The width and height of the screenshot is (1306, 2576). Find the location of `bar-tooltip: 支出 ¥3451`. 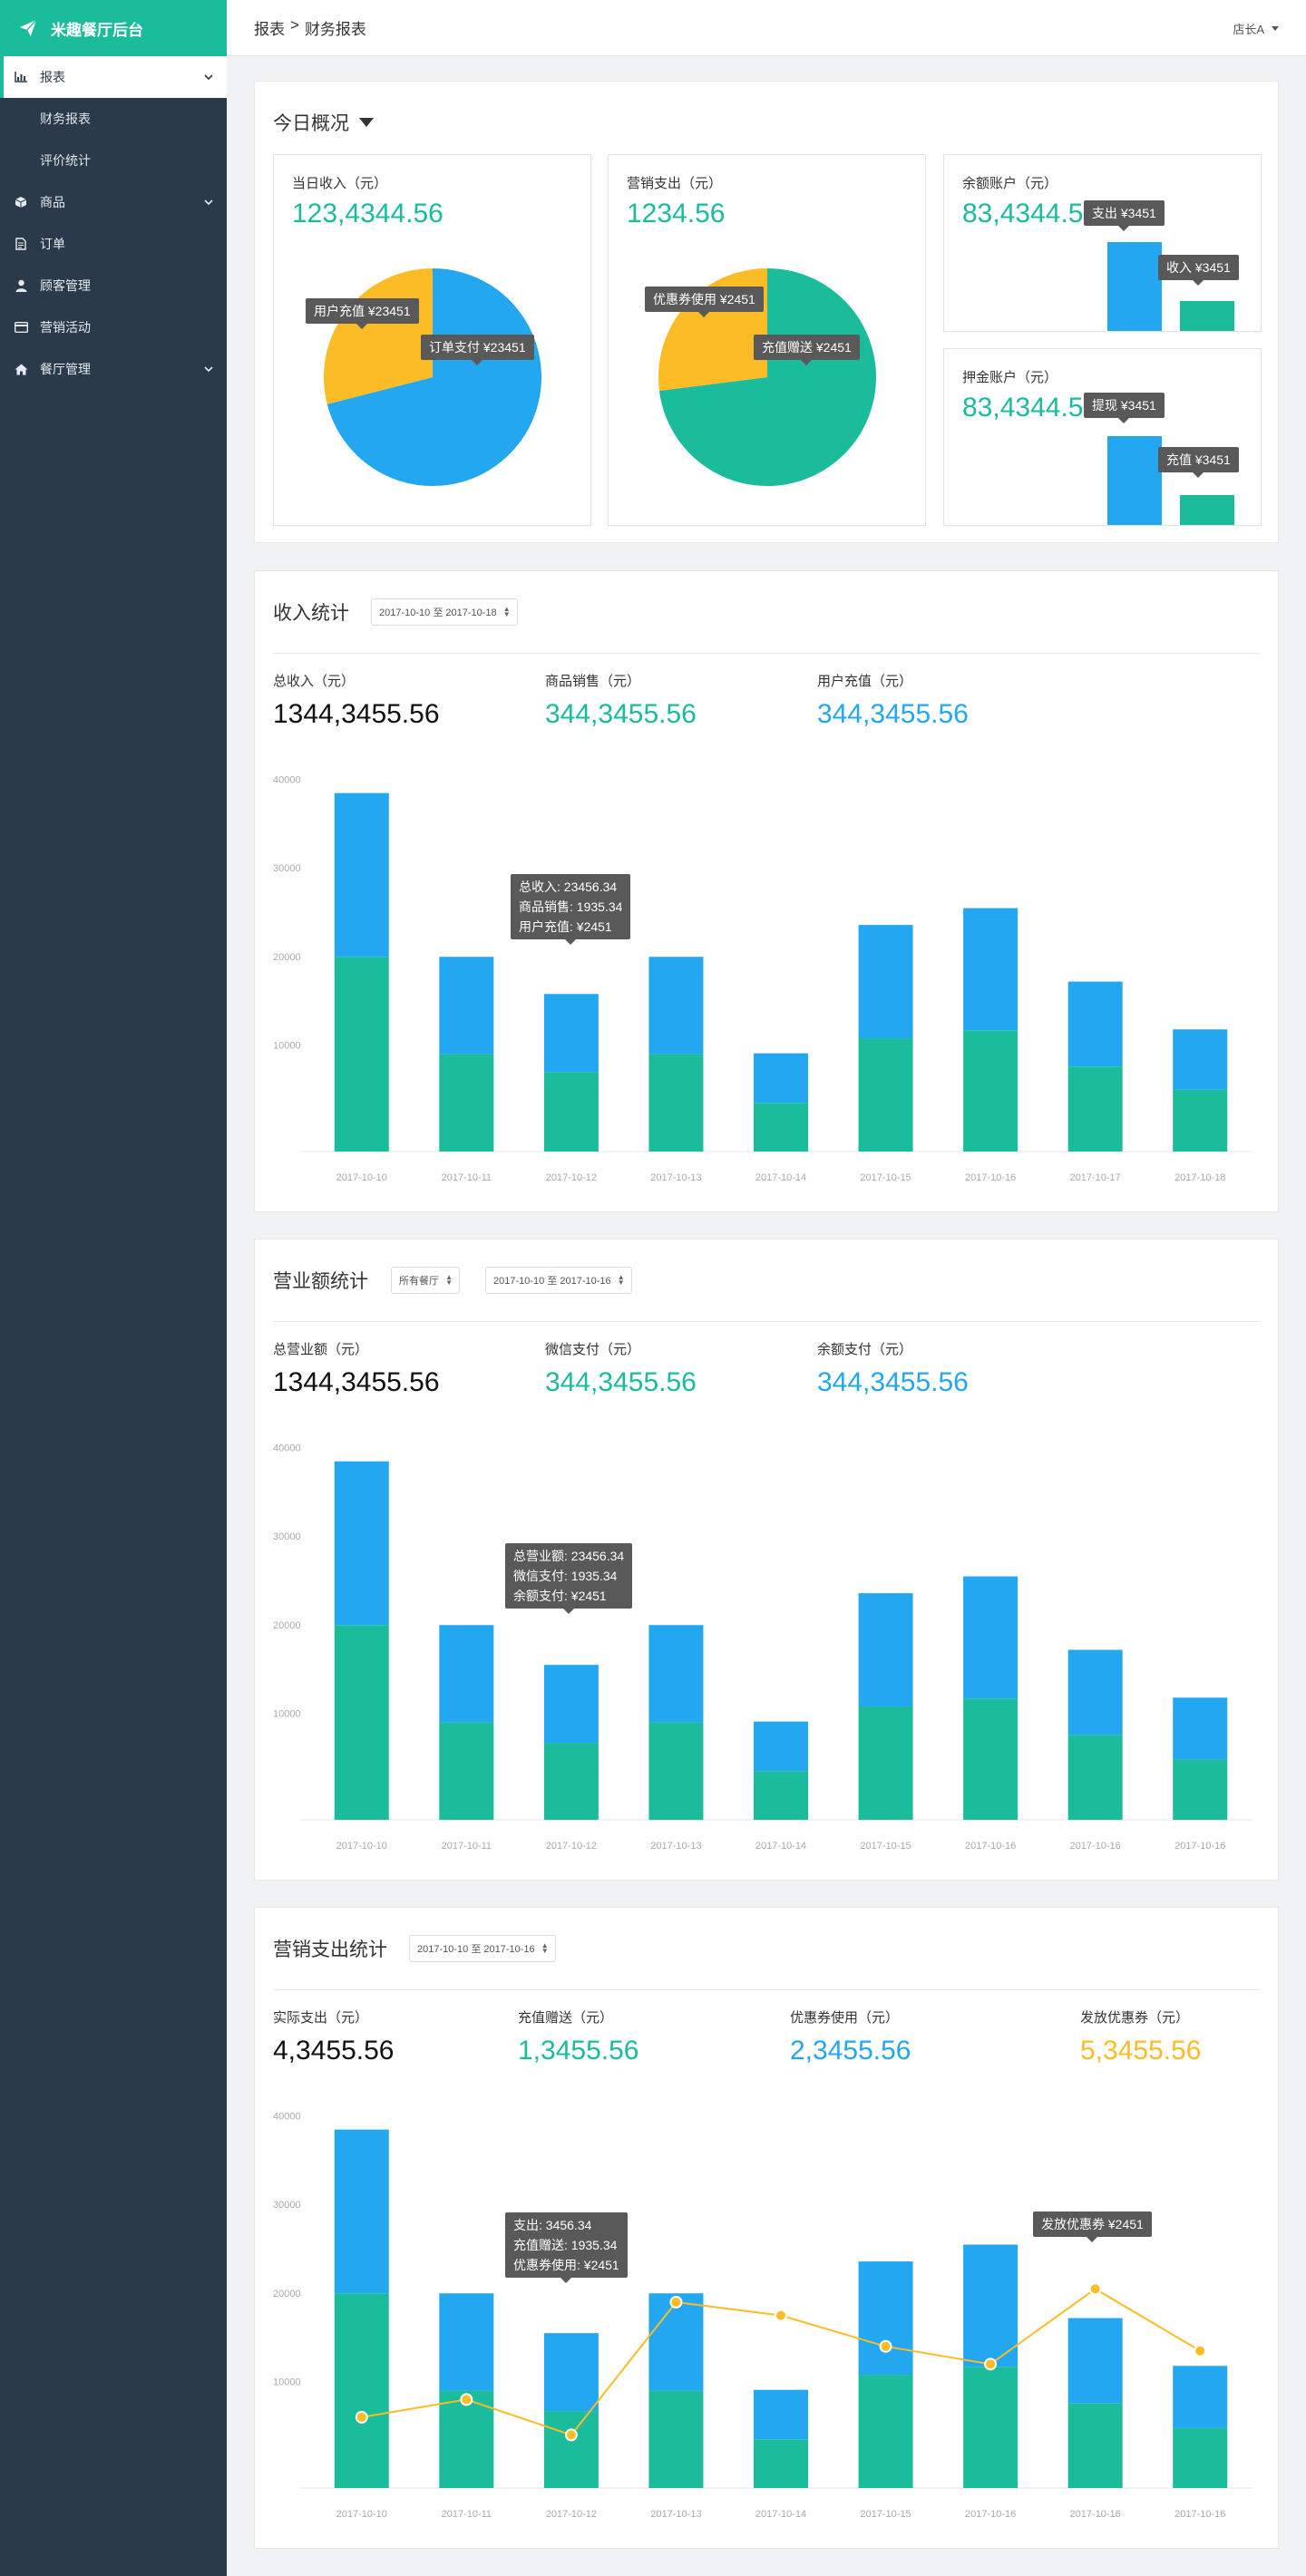

bar-tooltip: 支出 ¥3451 is located at coordinates (1124, 215).